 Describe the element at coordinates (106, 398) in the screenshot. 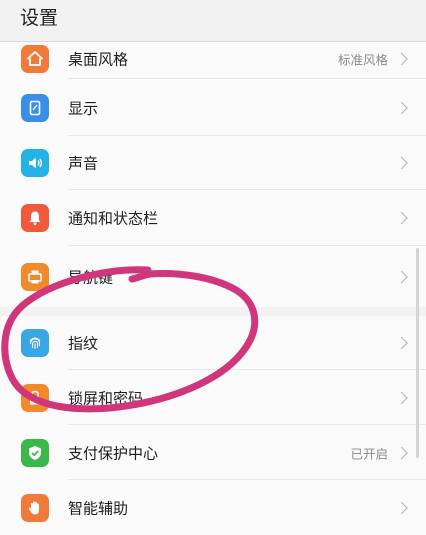

I see `settings-item-label: 锁屏和密码` at that location.